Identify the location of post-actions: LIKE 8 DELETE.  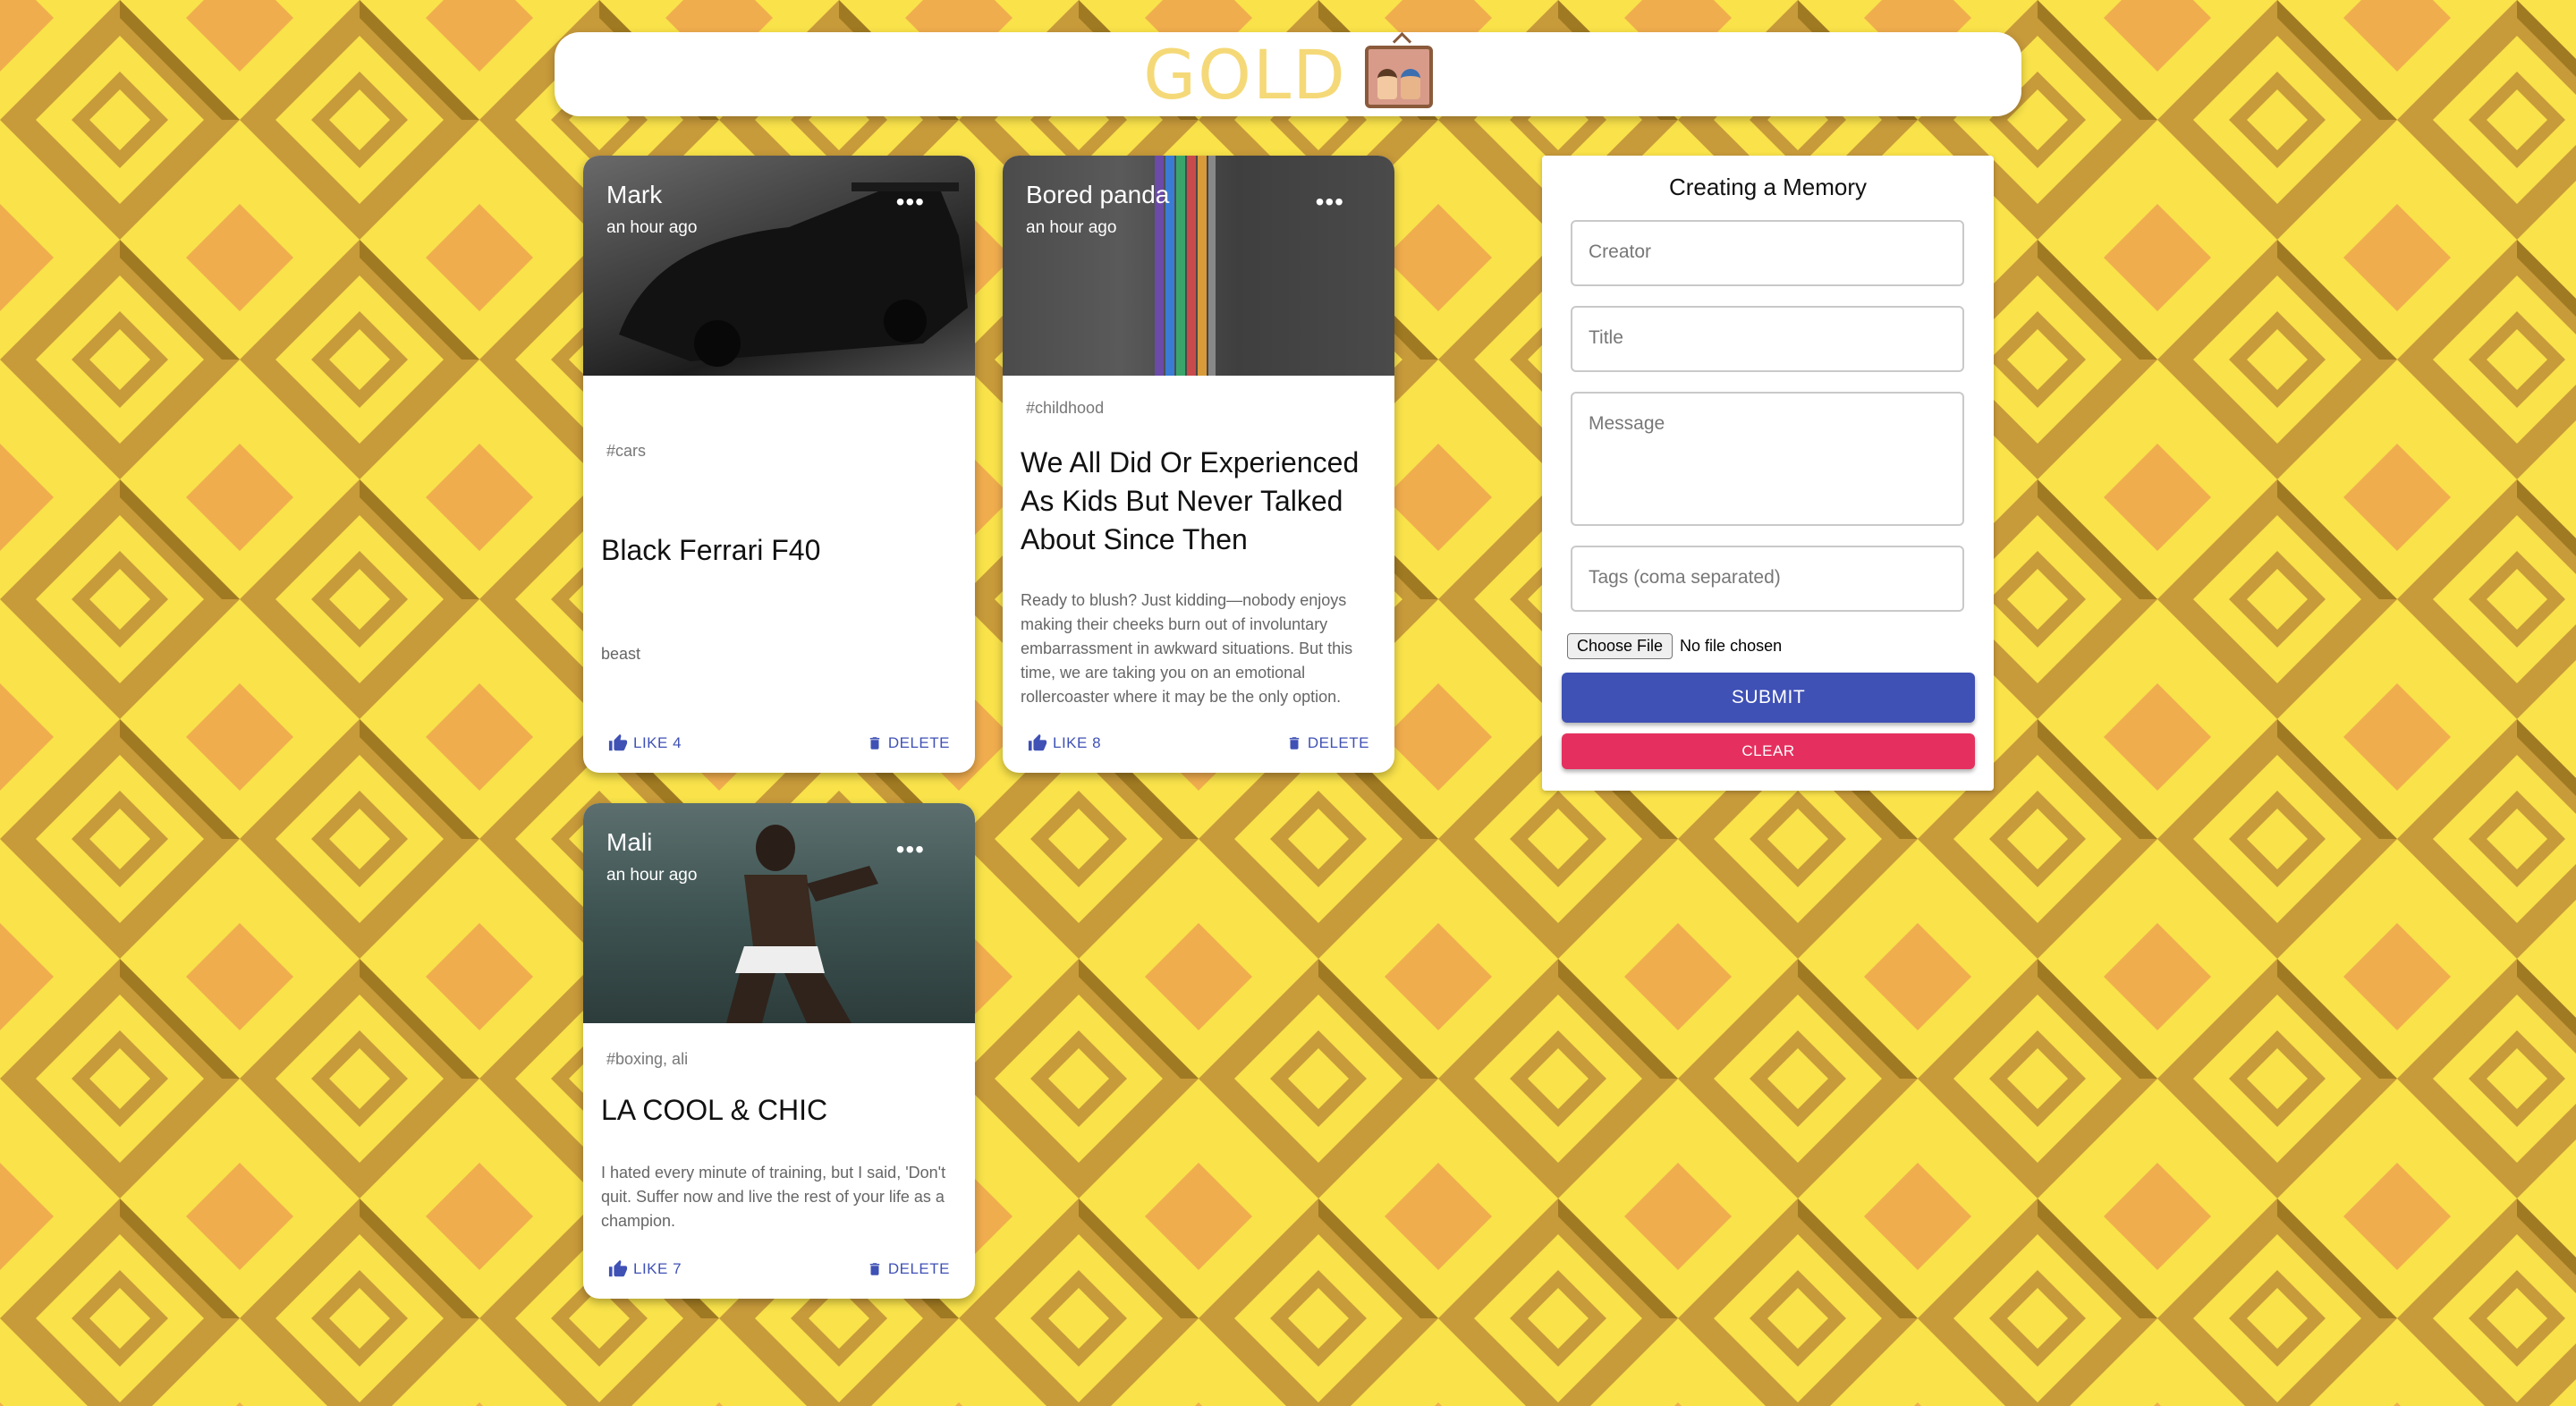
(1198, 751).